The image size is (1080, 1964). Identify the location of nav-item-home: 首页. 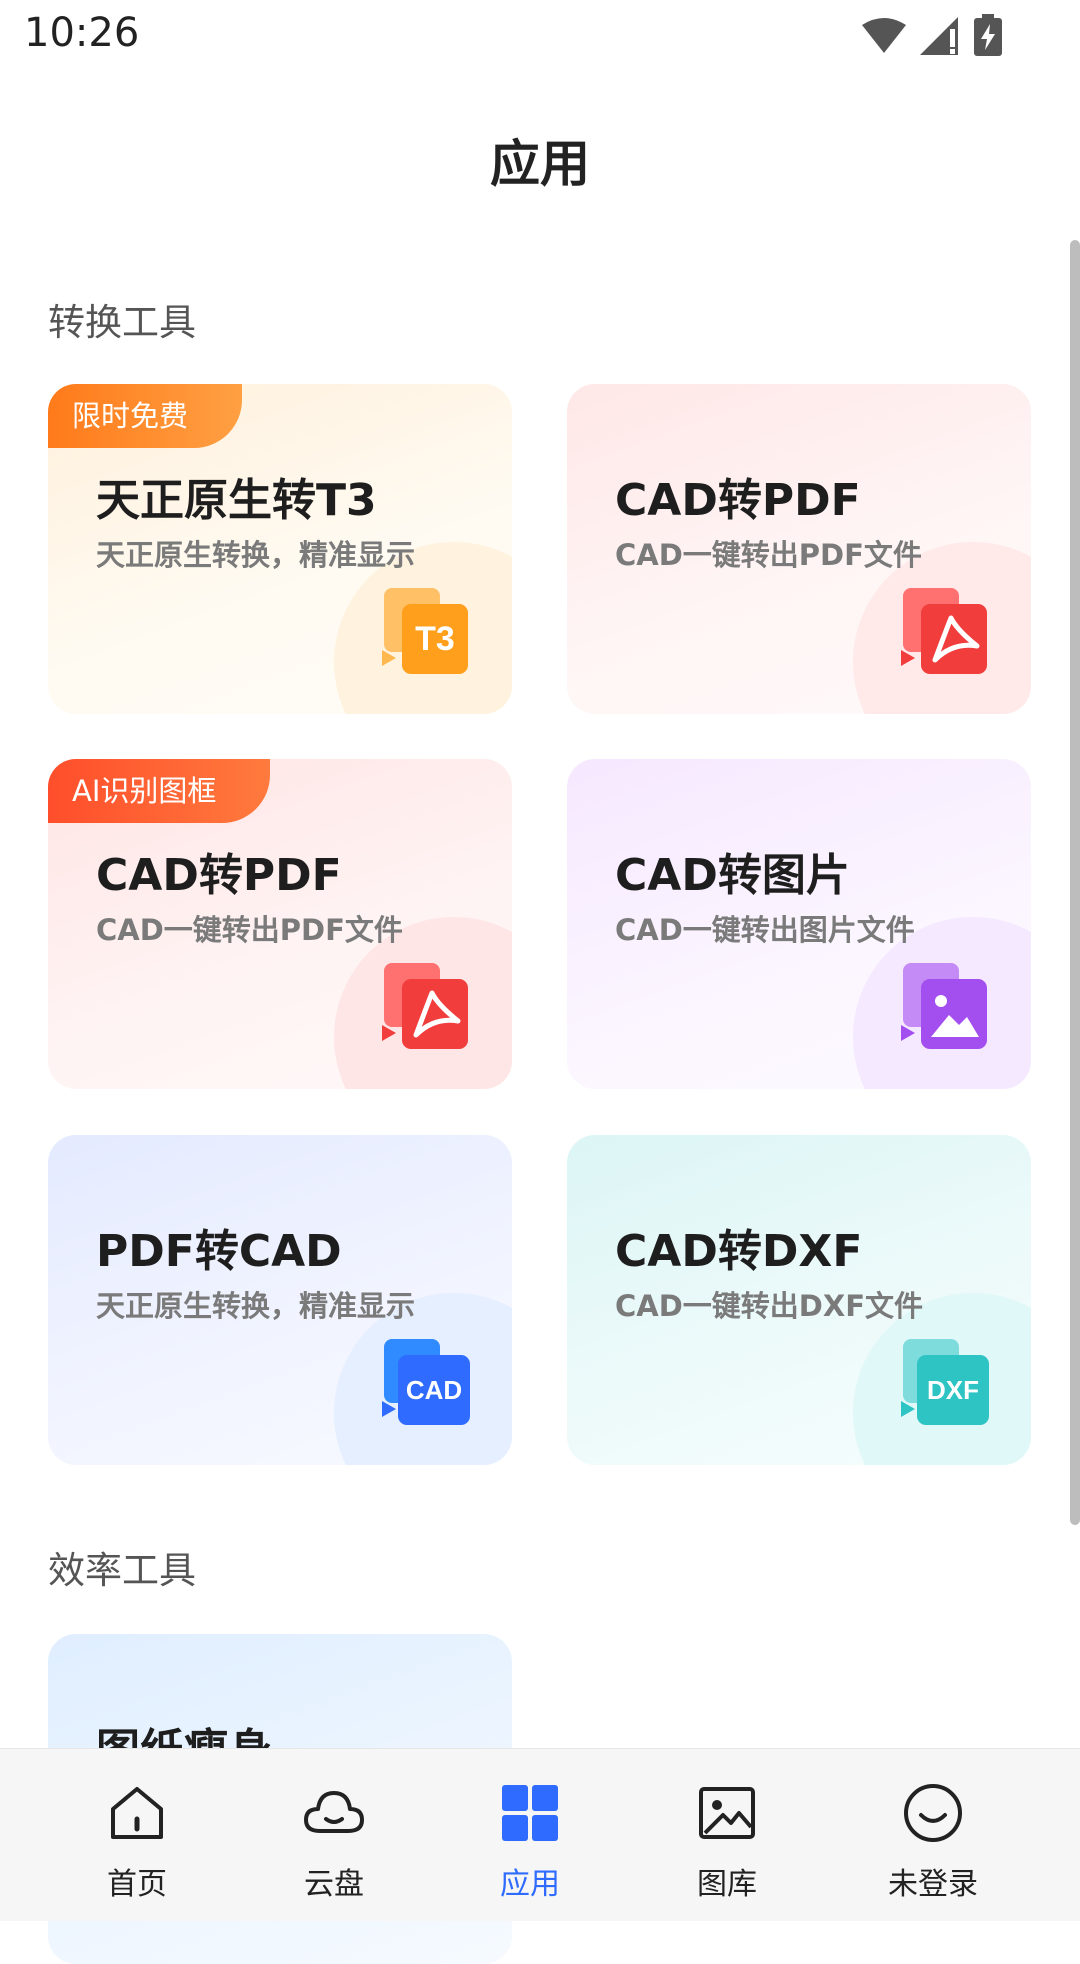
(137, 1835).